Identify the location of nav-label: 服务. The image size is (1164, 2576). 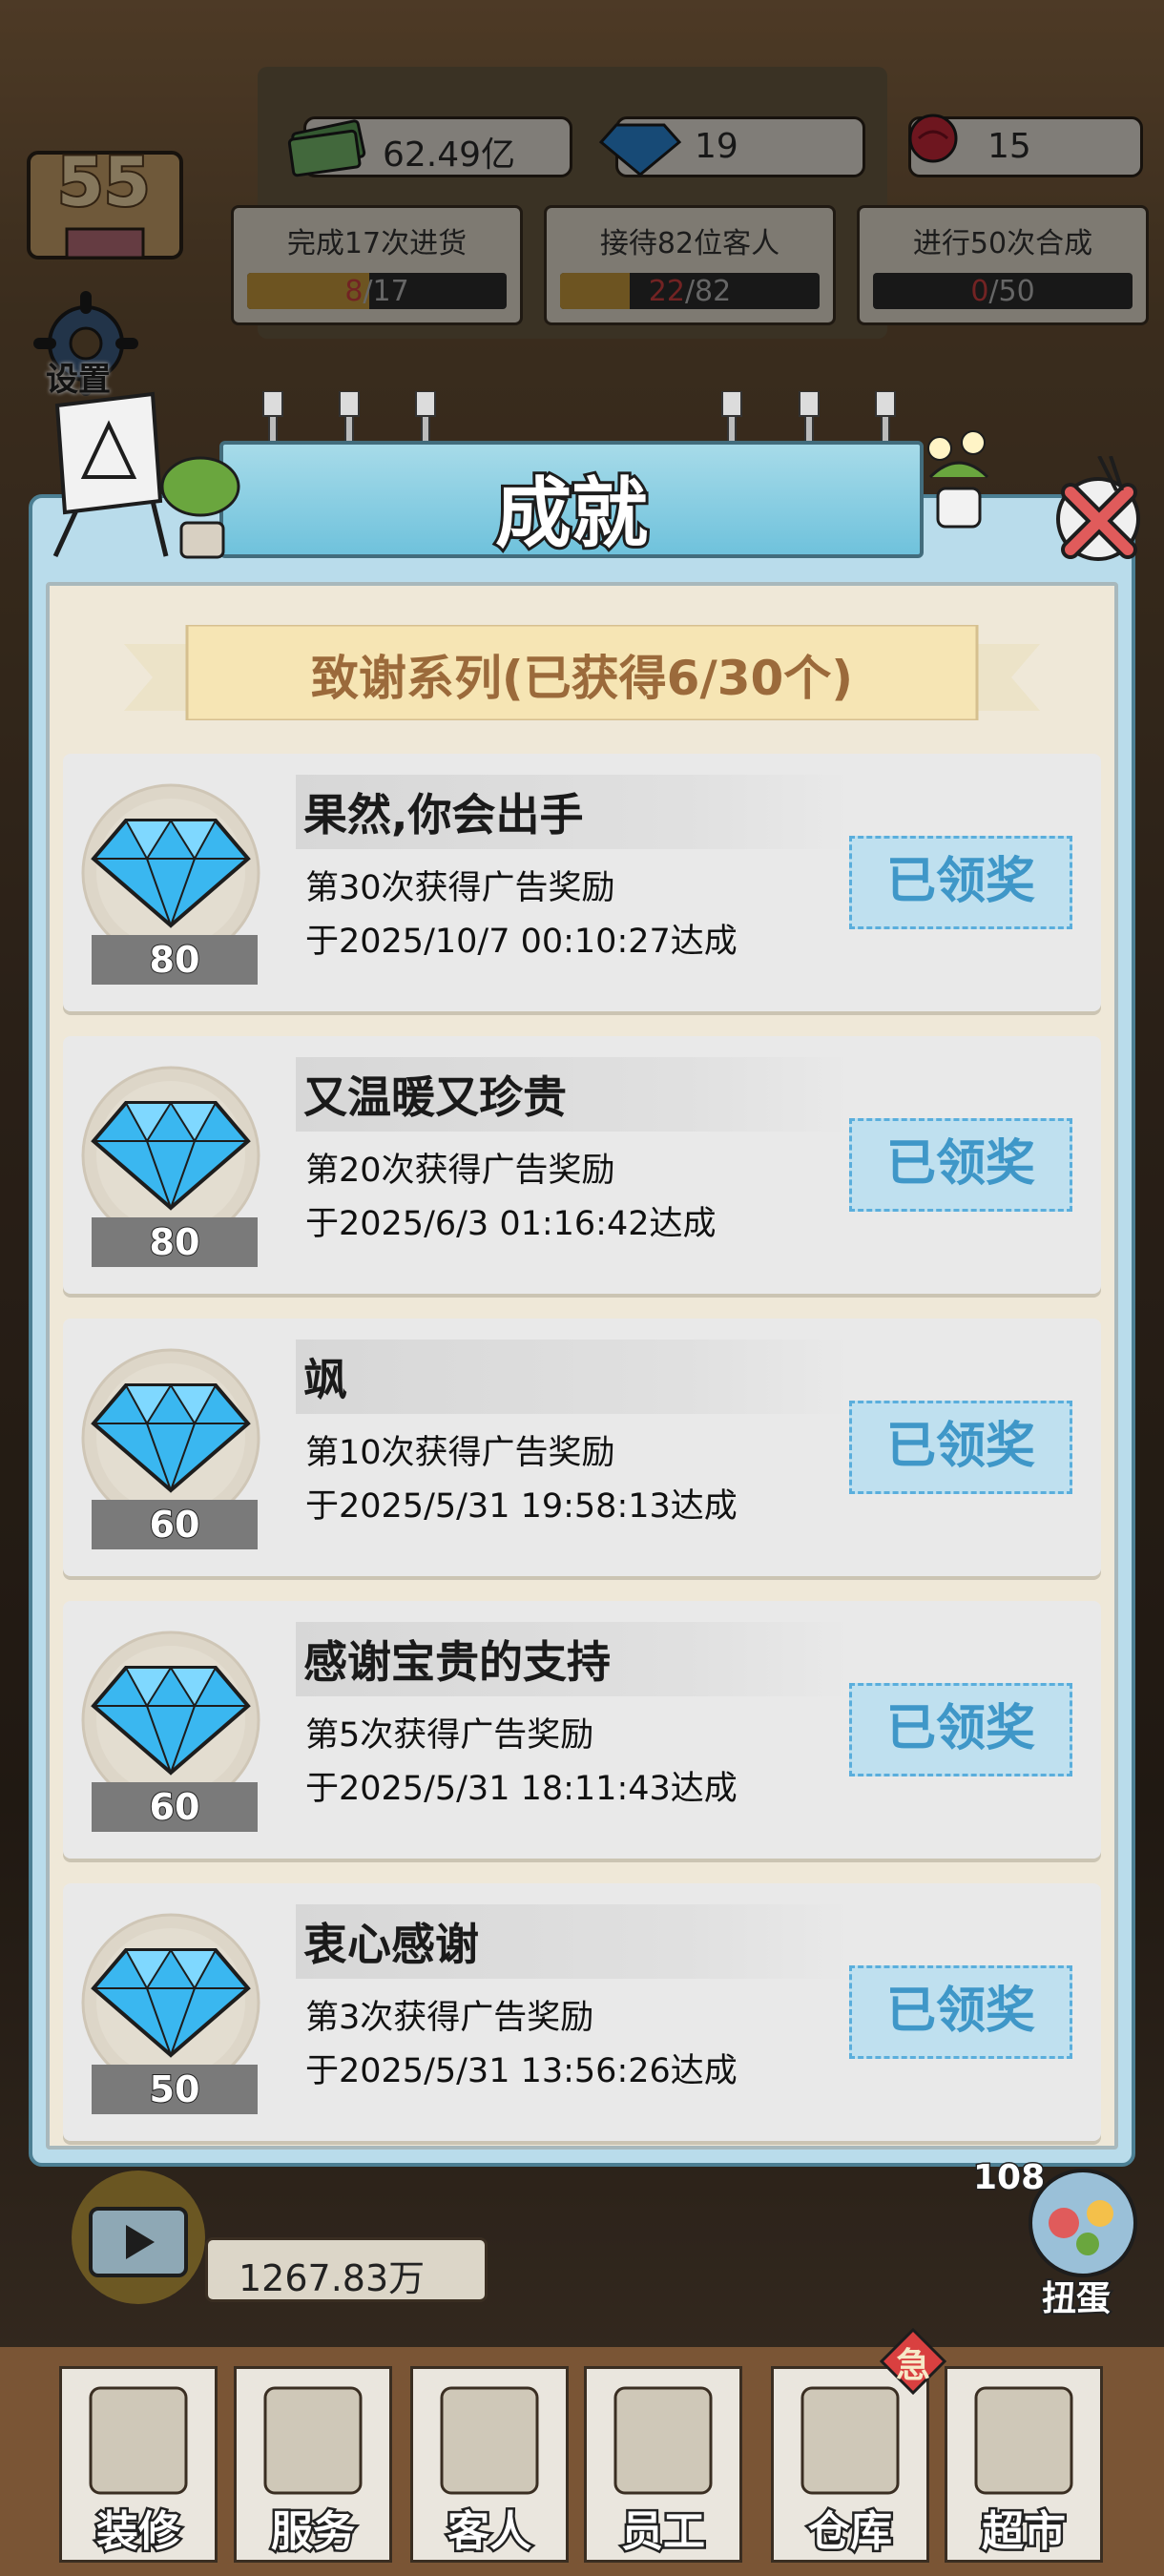
(314, 2532).